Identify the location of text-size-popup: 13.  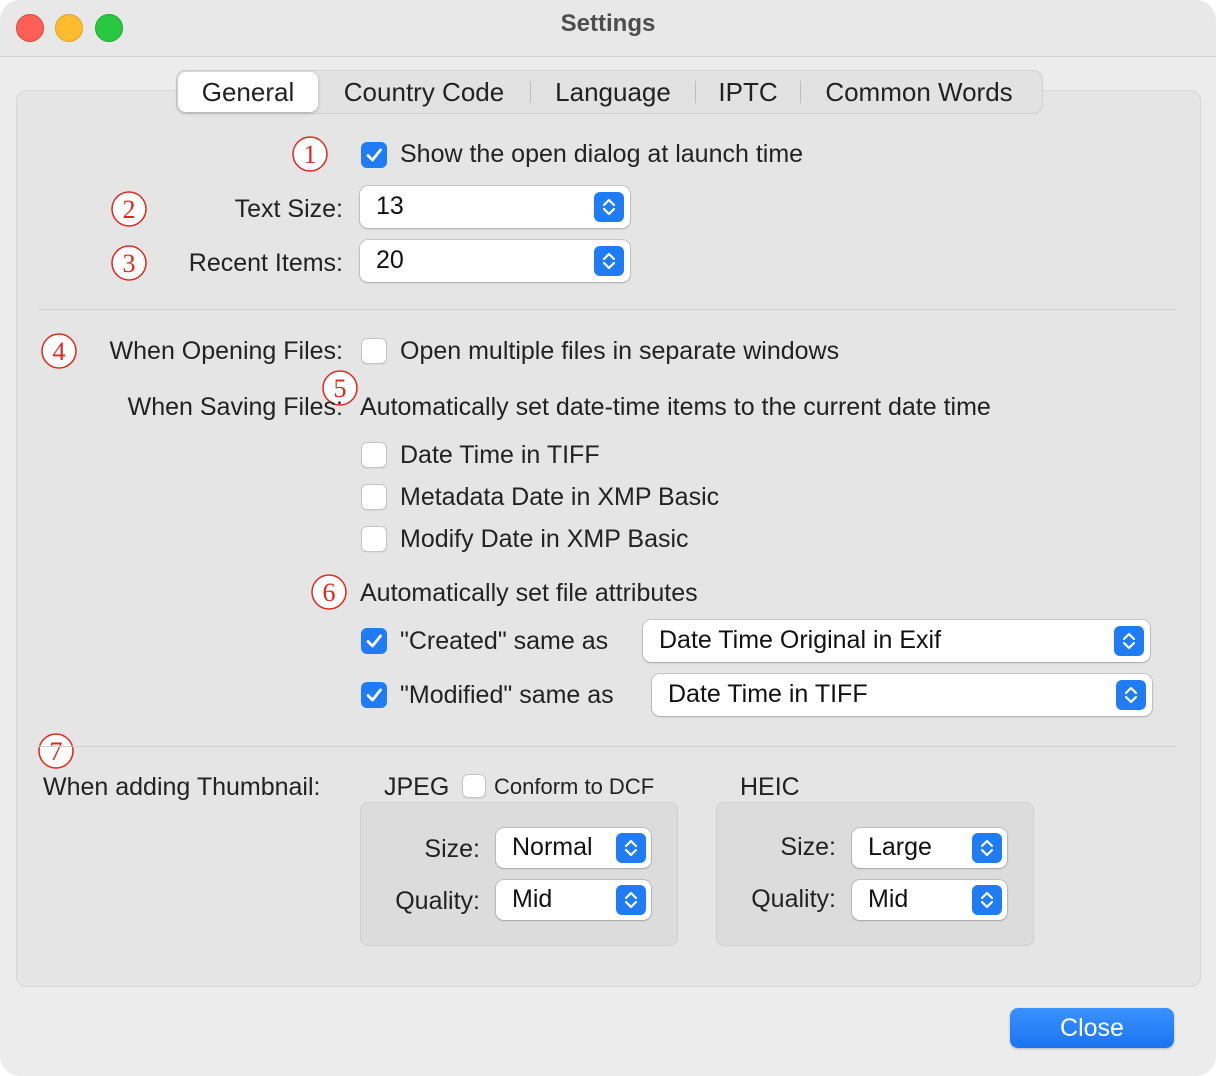
(495, 207).